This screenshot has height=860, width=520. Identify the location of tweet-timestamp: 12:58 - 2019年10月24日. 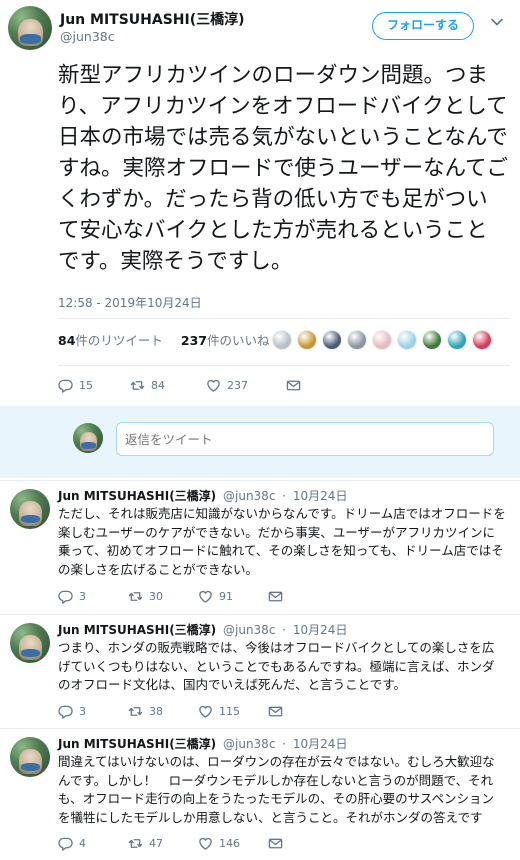
(130, 302).